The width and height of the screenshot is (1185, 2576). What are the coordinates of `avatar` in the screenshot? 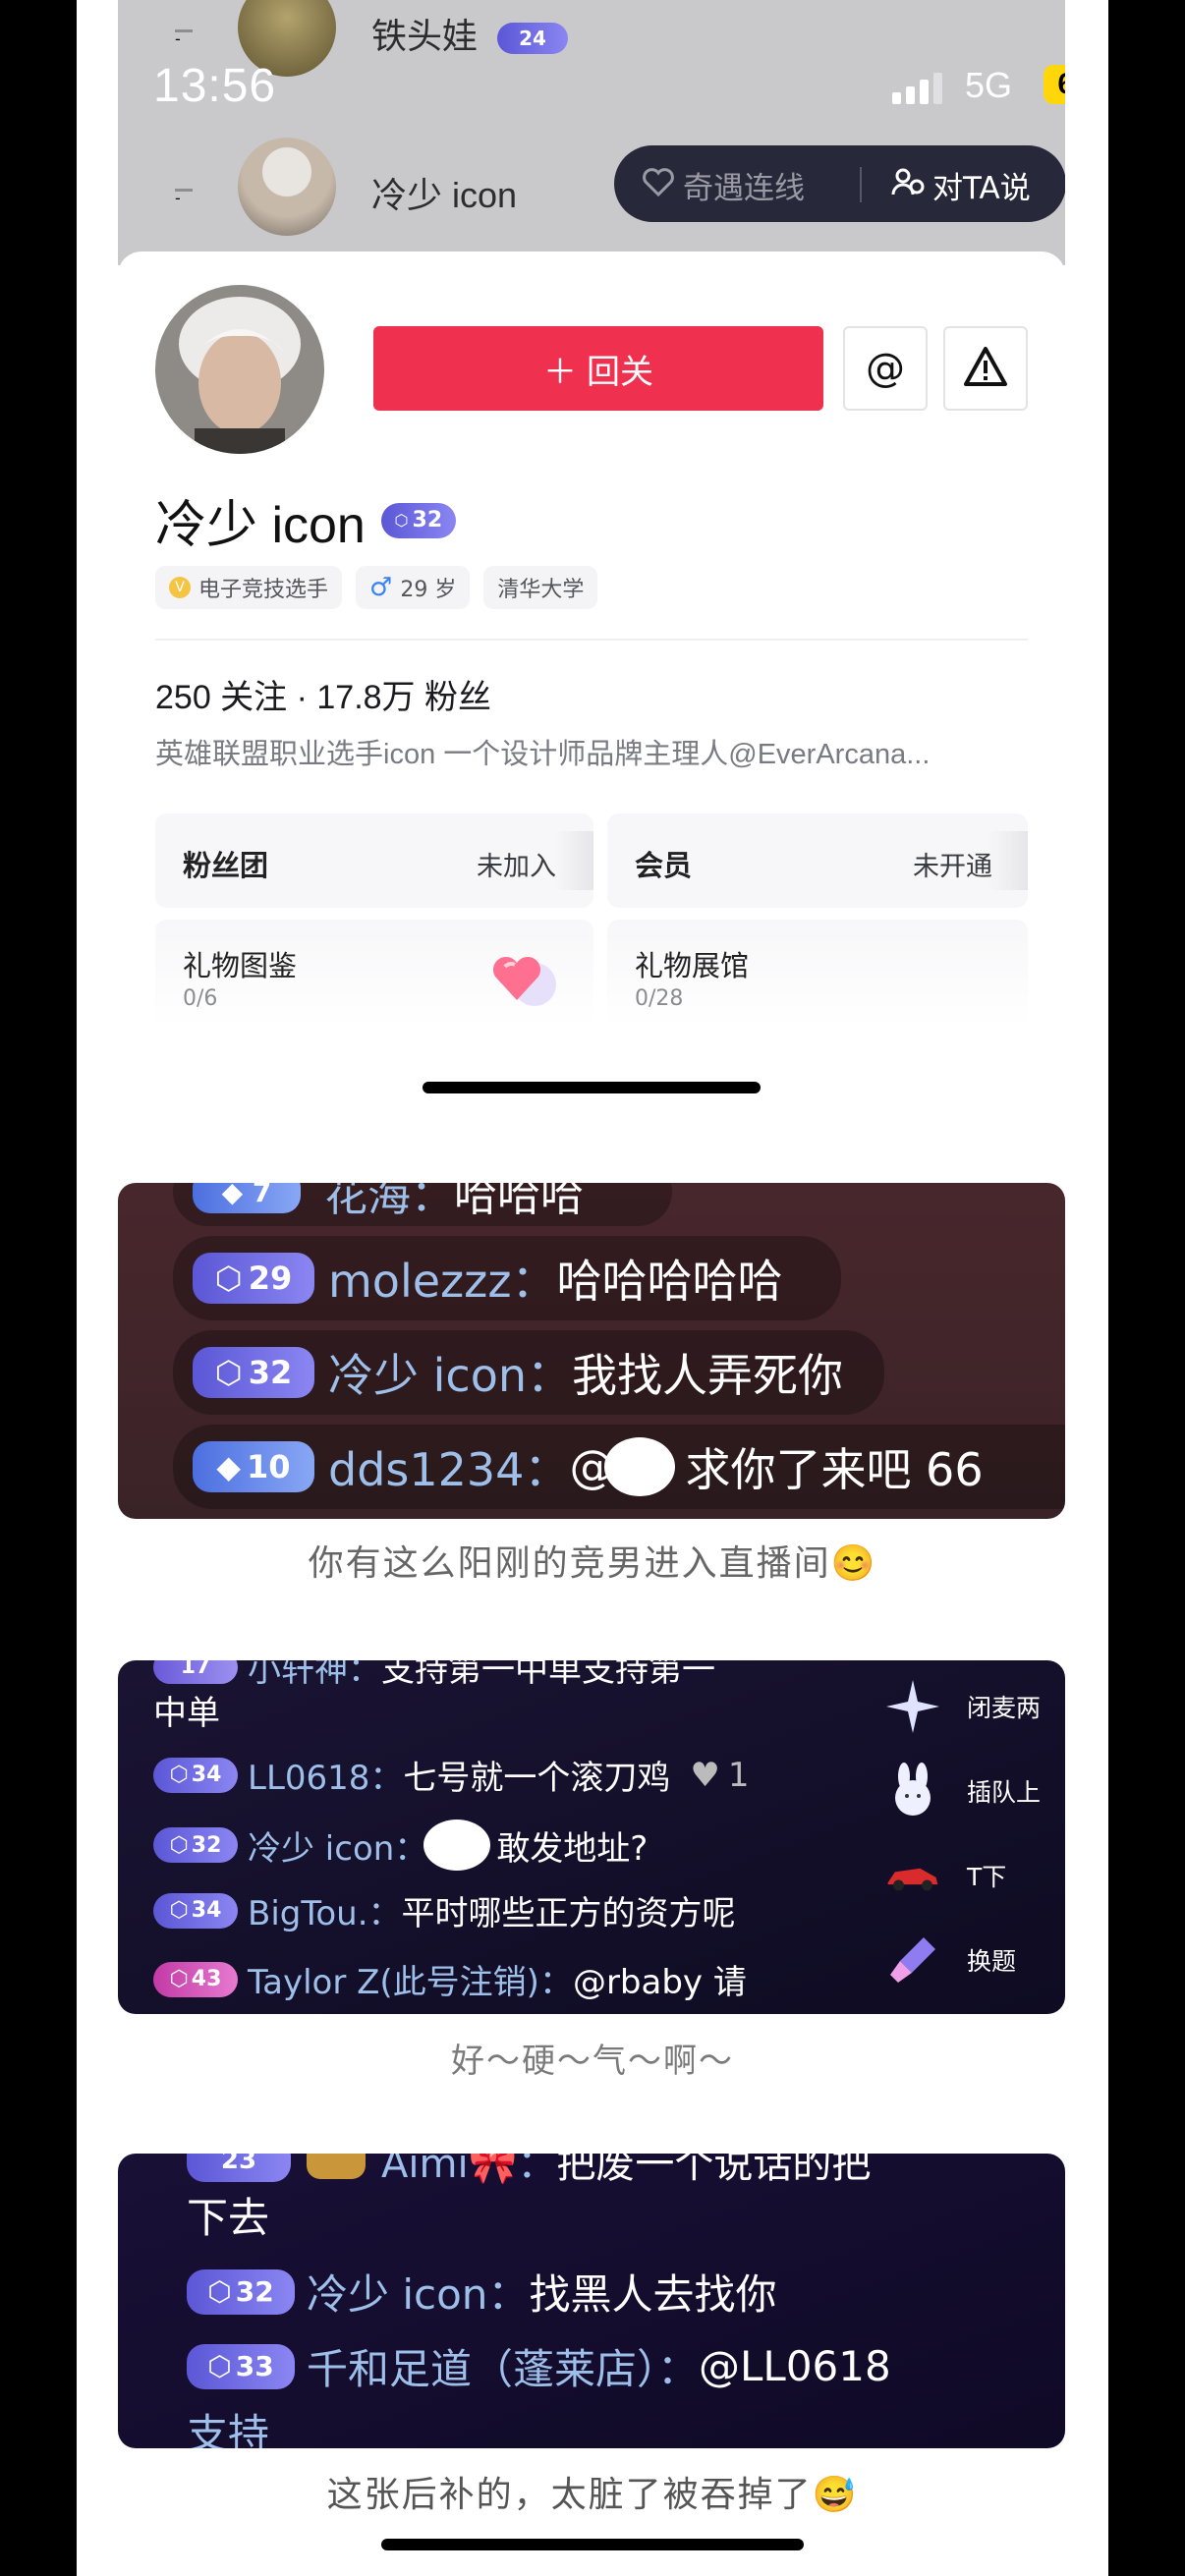 It's located at (287, 187).